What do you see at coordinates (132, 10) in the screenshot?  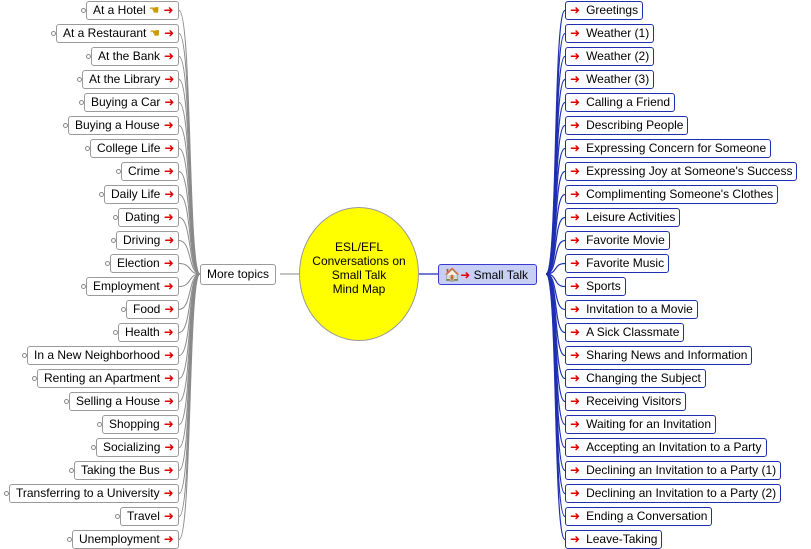 I see `left-topic-node: At a Hotel ☚ ➜` at bounding box center [132, 10].